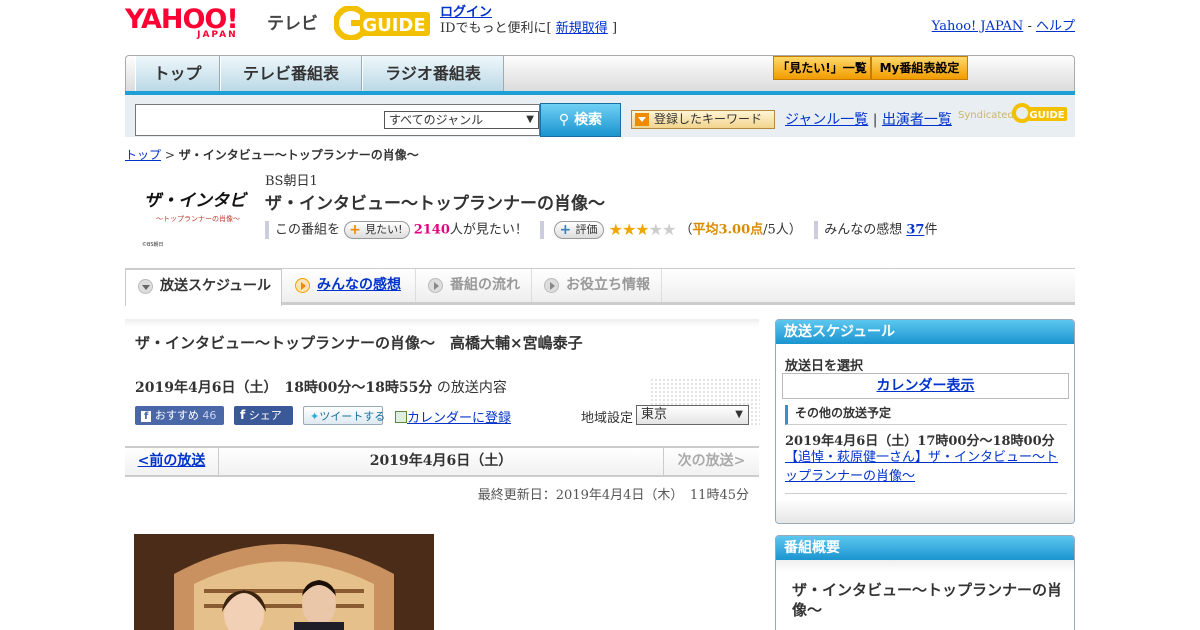 The image size is (1200, 630). I want to click on calendar-register: カレンダーに登録, so click(453, 416).